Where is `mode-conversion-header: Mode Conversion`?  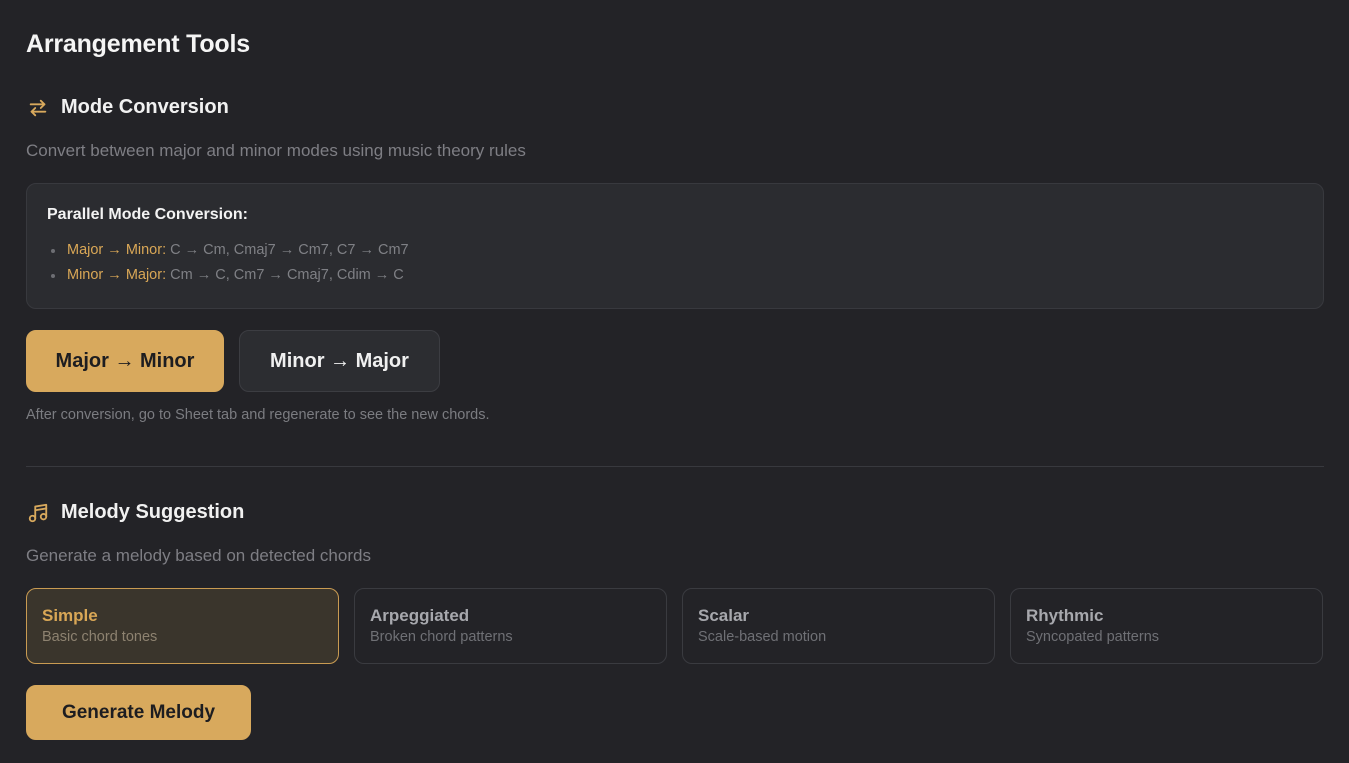
mode-conversion-header: Mode Conversion is located at coordinates (127, 107).